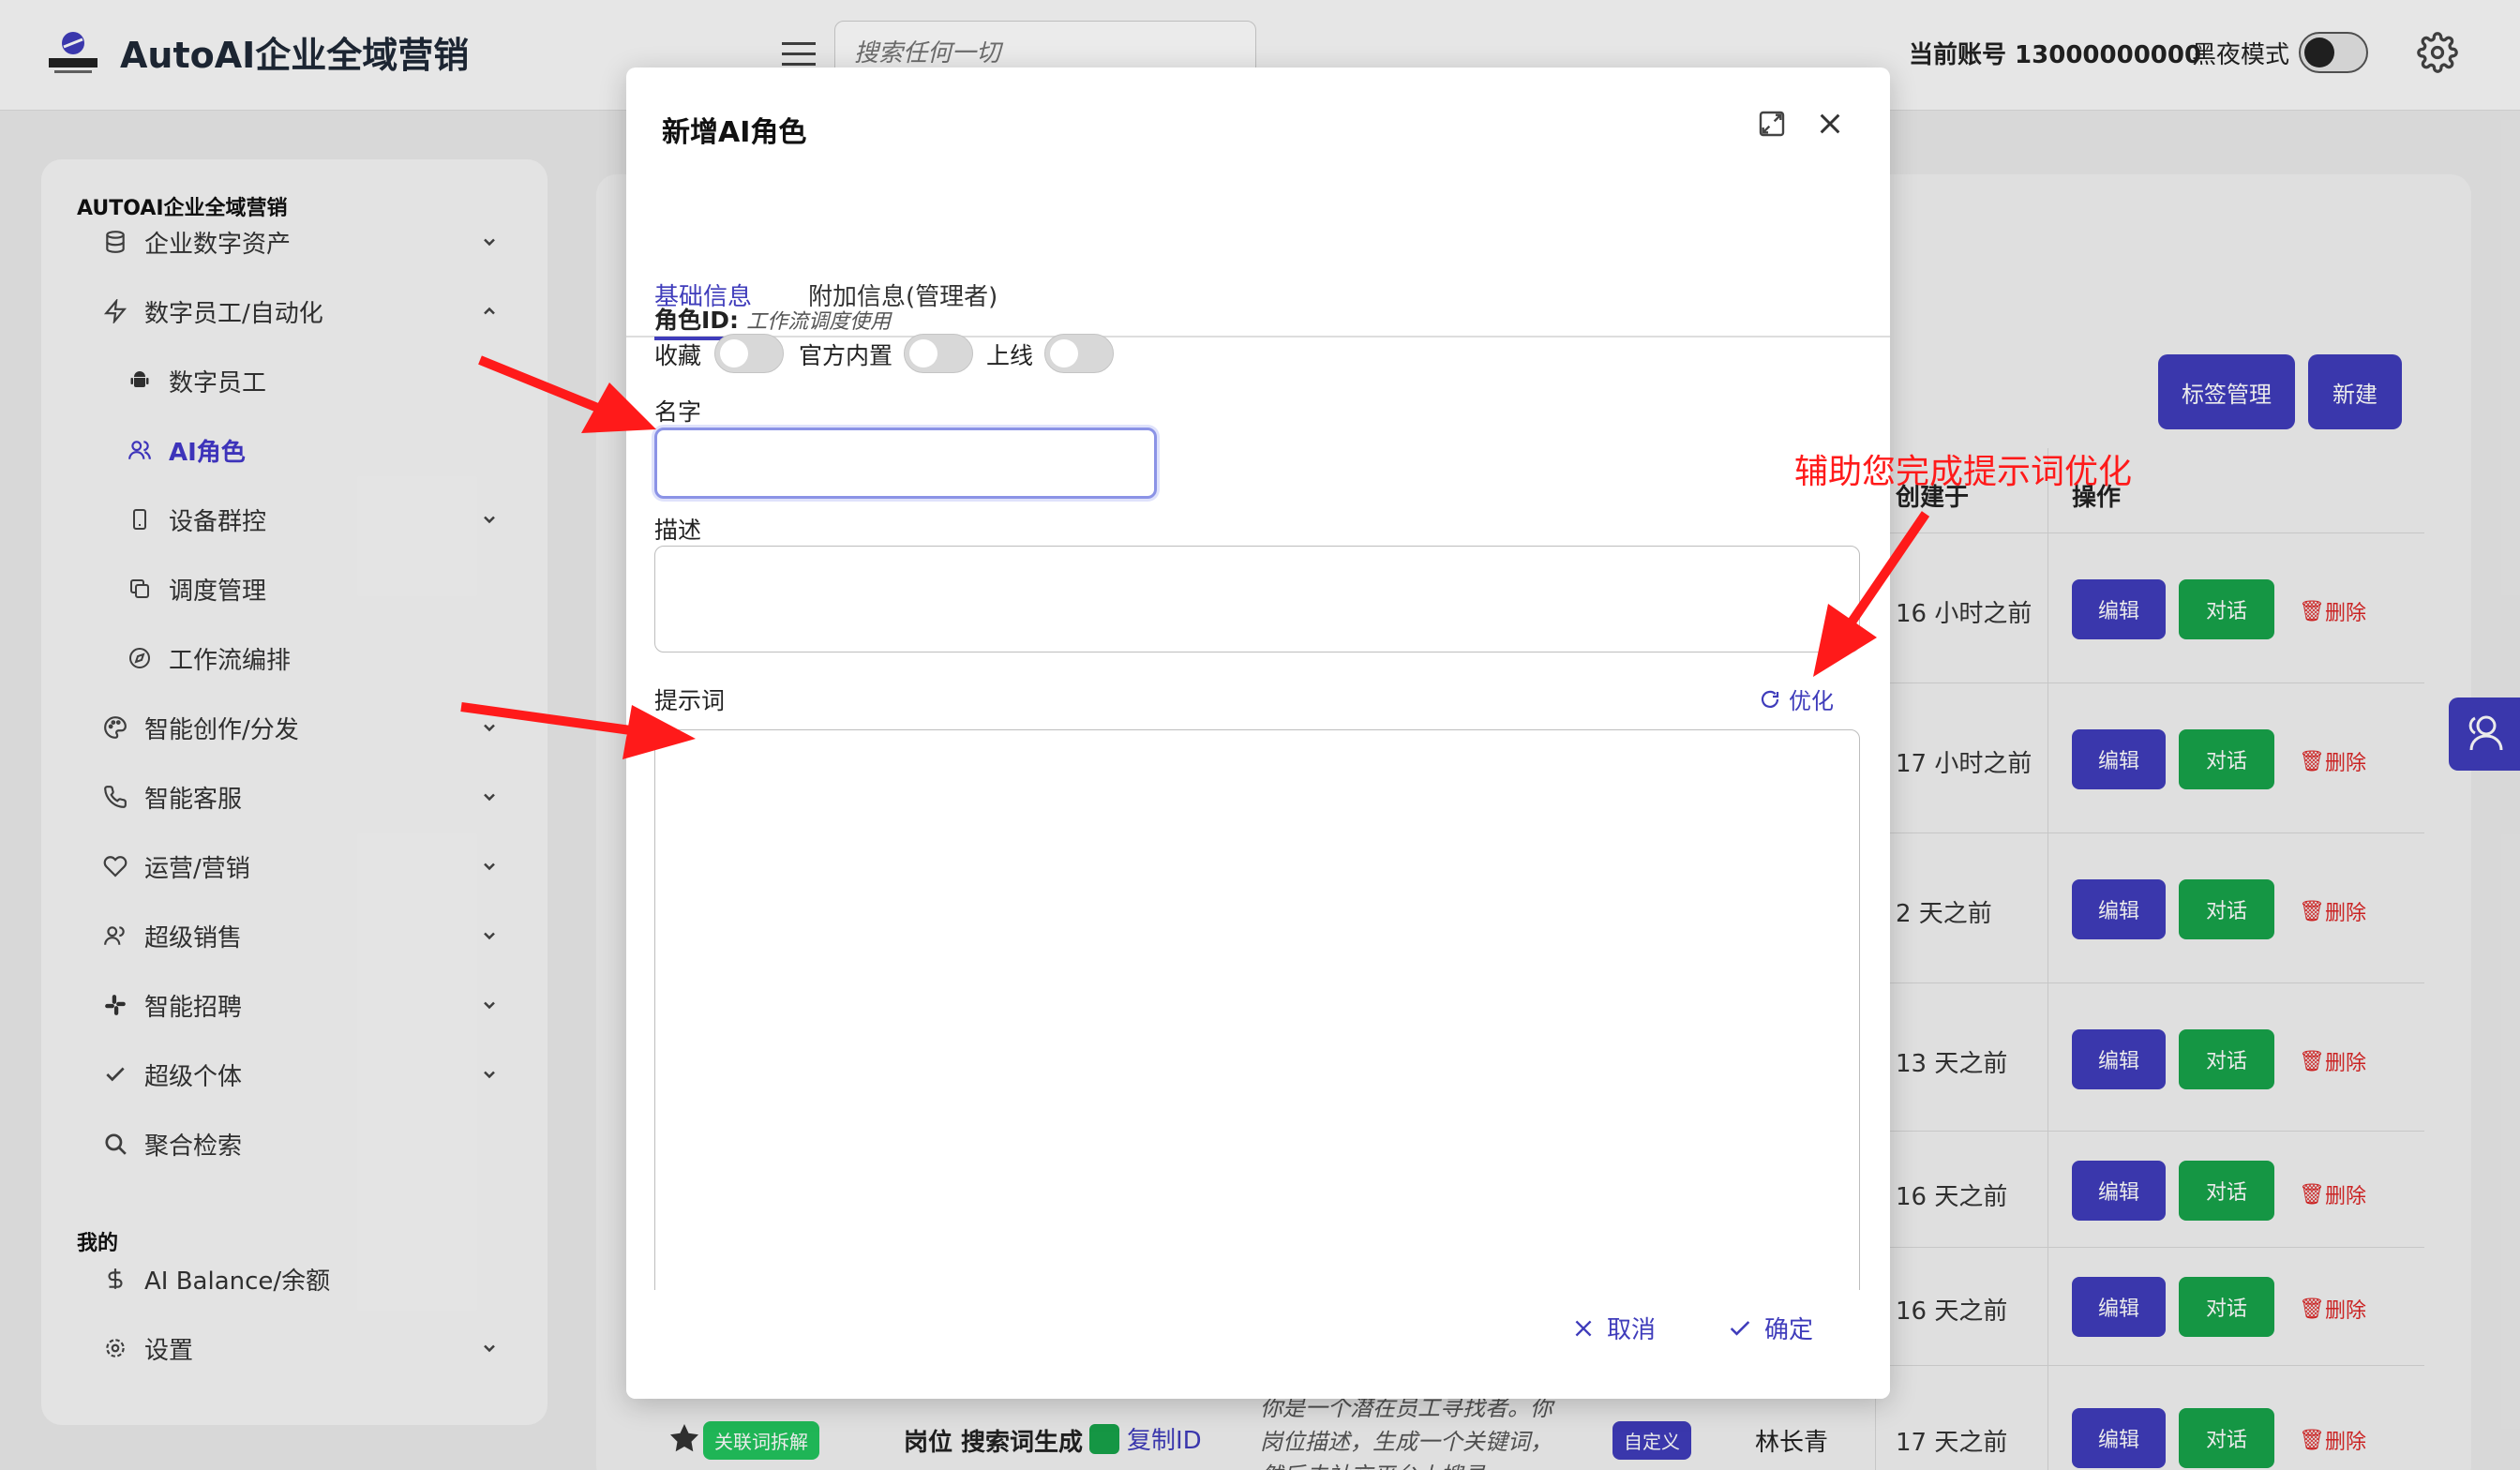 The width and height of the screenshot is (2520, 1470). What do you see at coordinates (697, 320) in the screenshot?
I see `role-id-label: 角色ID:` at bounding box center [697, 320].